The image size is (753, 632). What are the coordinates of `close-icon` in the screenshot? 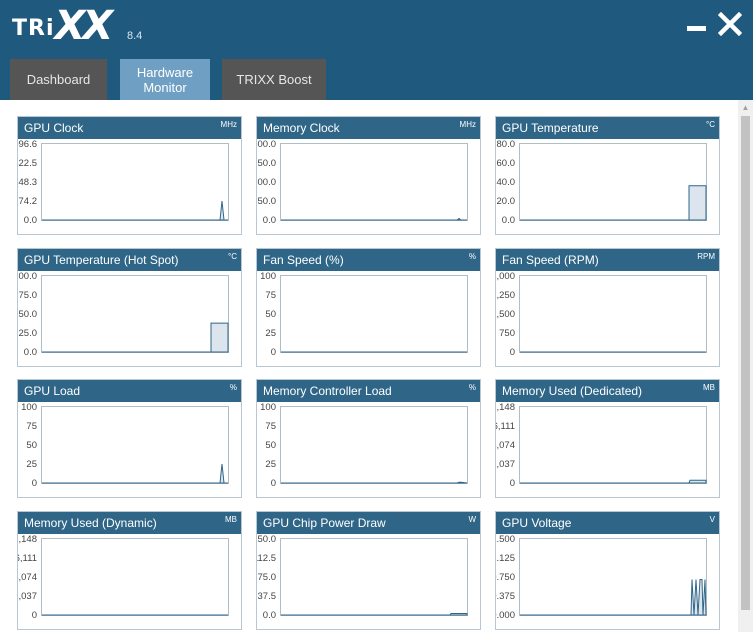 It's located at (730, 24).